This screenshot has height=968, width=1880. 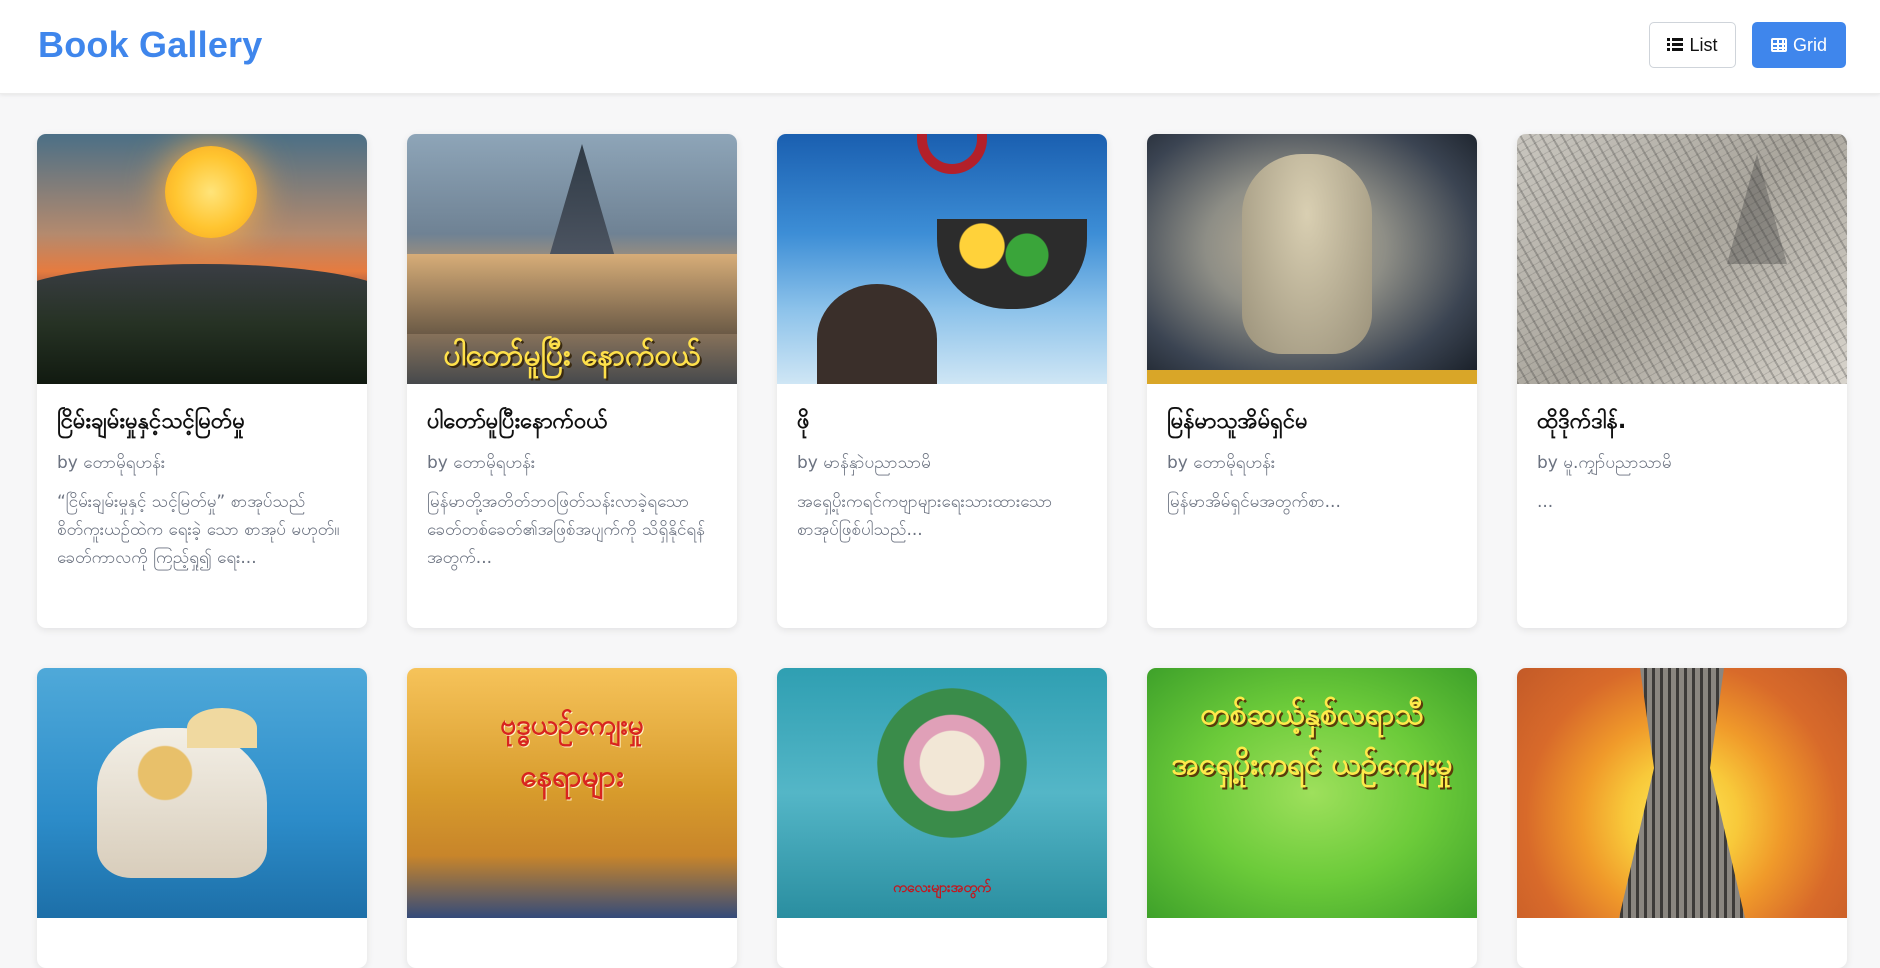 I want to click on list-view-button: List, so click(x=1692, y=45).